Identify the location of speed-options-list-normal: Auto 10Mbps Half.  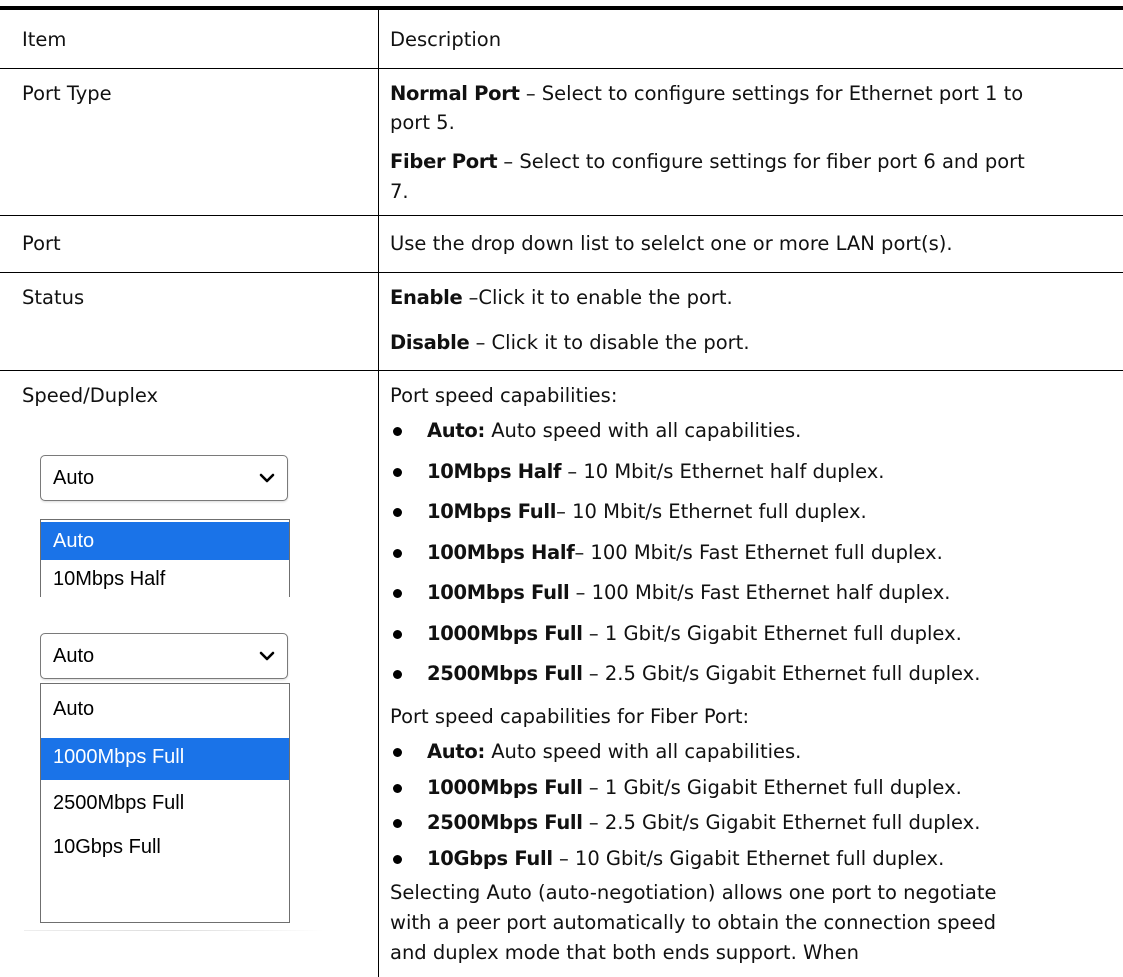
(165, 558).